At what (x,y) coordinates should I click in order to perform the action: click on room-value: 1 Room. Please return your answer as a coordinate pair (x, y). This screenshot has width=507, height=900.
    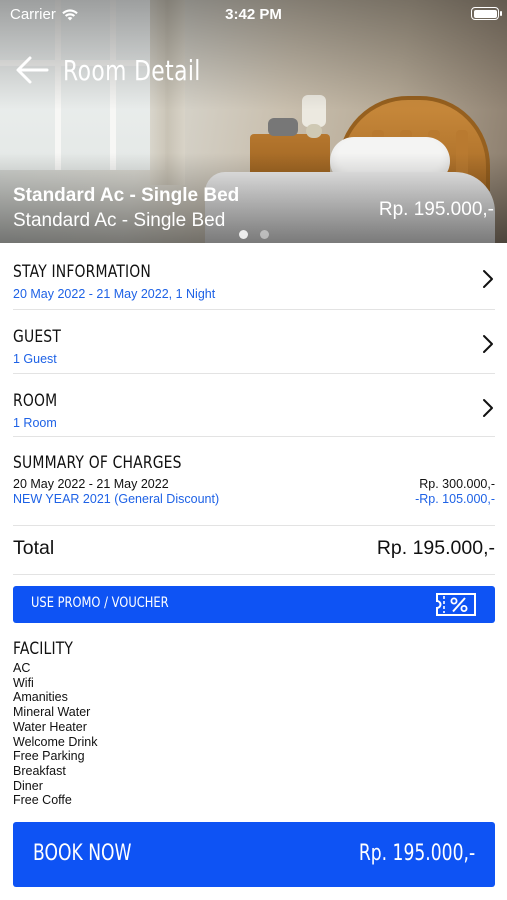
    Looking at the image, I should click on (35, 423).